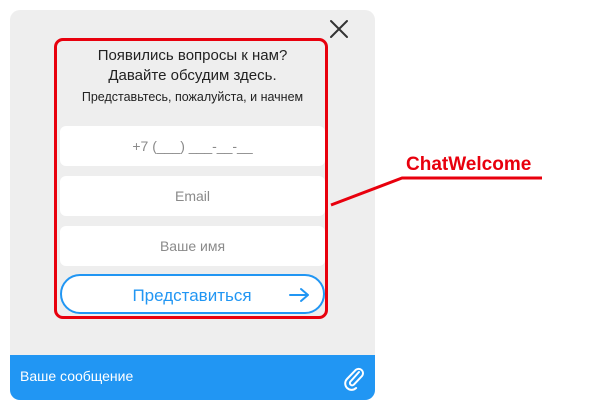 Image resolution: width=600 pixels, height=410 pixels. What do you see at coordinates (192, 196) in the screenshot?
I see `email-field` at bounding box center [192, 196].